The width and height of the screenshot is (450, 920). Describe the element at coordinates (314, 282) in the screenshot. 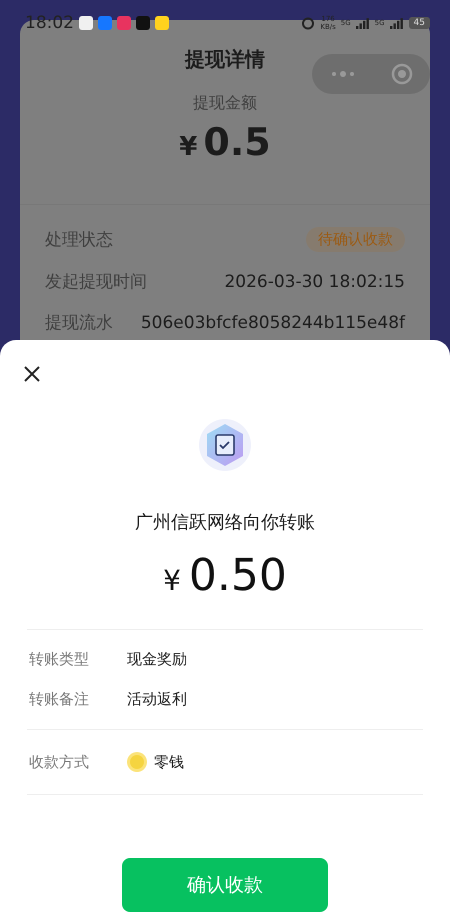

I see `row-value: 2026-03-30 18:02:15` at that location.